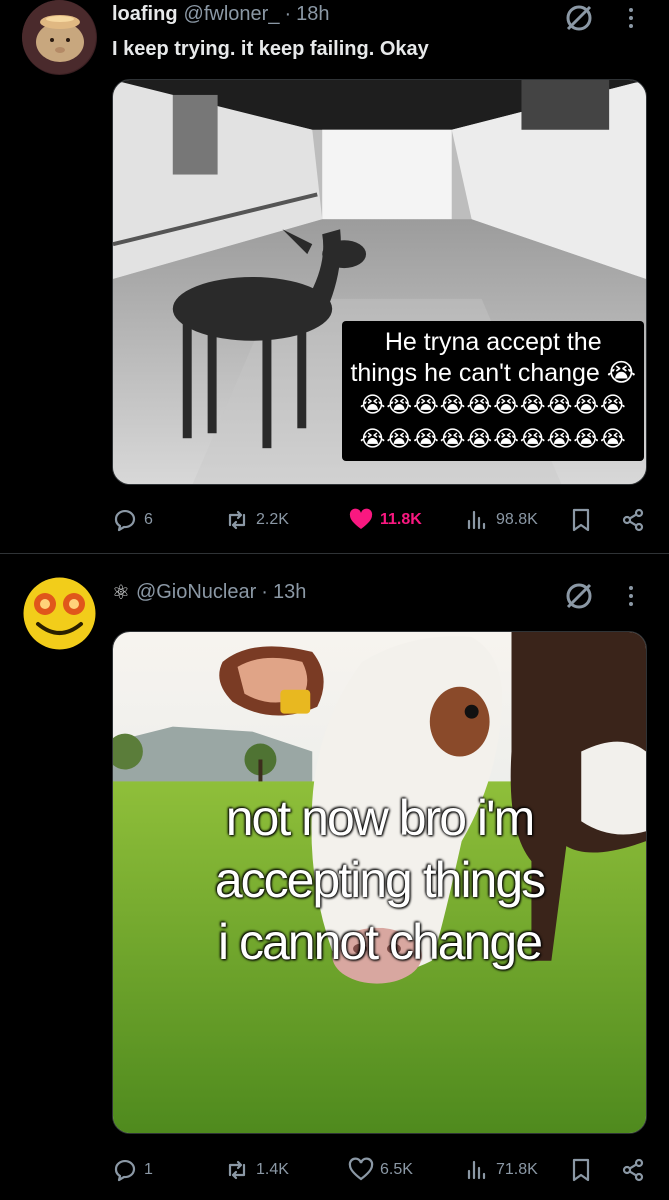 Image resolution: width=669 pixels, height=1200 pixels. I want to click on views-button: 71.8K, so click(501, 1170).